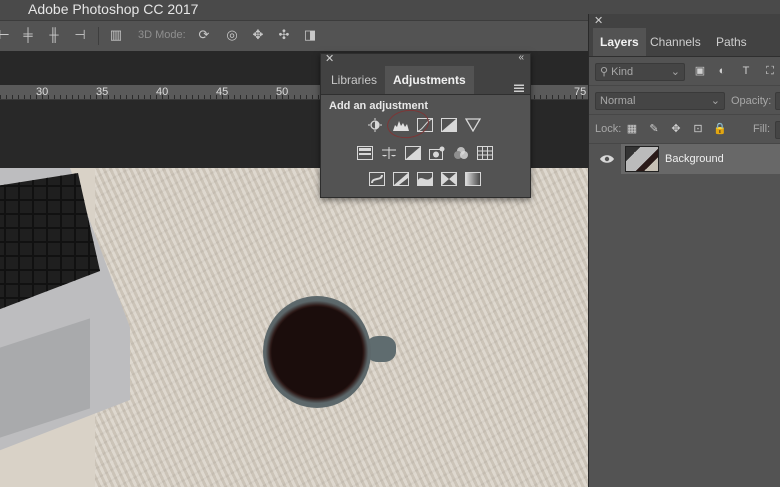  What do you see at coordinates (660, 101) in the screenshot?
I see `blend-mode-select: Normal ⌄` at bounding box center [660, 101].